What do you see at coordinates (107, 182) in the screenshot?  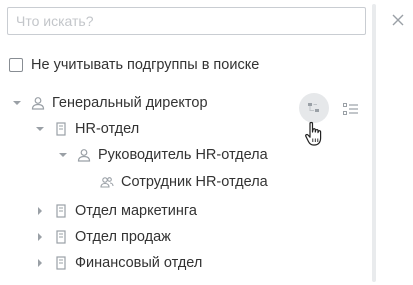 I see `group-icon` at bounding box center [107, 182].